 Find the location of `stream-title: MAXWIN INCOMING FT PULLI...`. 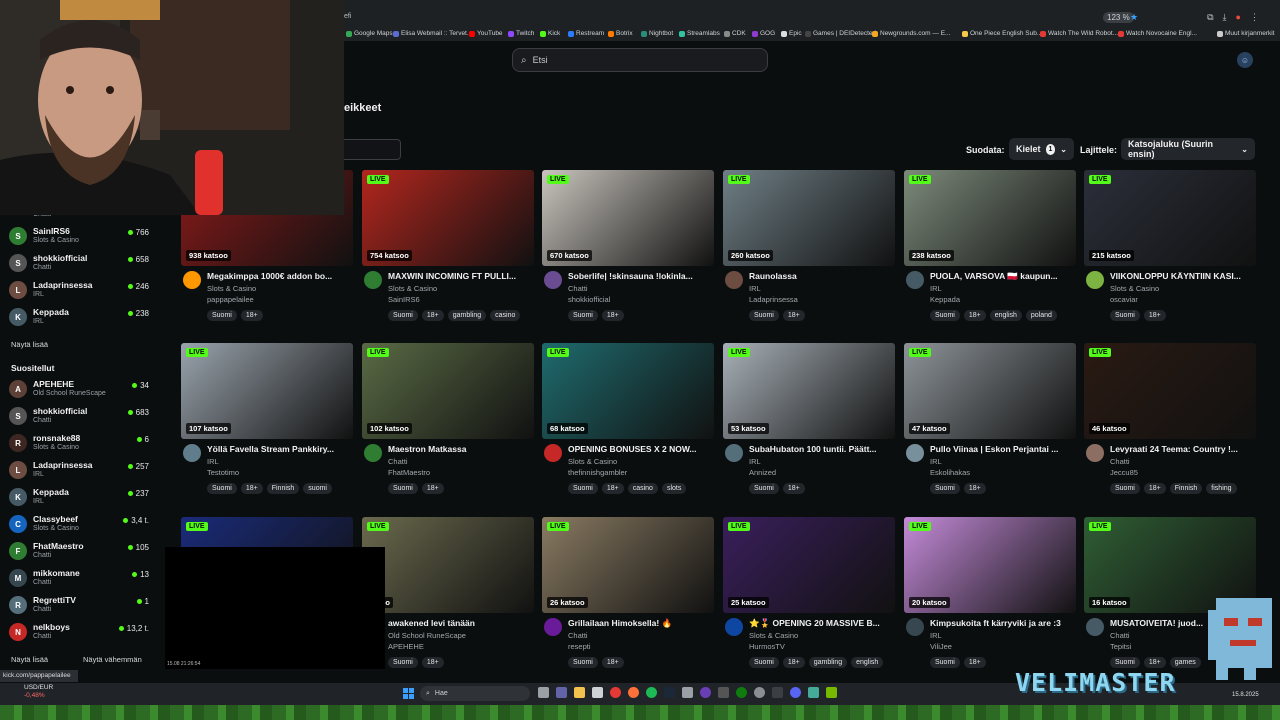

stream-title: MAXWIN INCOMING FT PULLI... is located at coordinates (461, 276).